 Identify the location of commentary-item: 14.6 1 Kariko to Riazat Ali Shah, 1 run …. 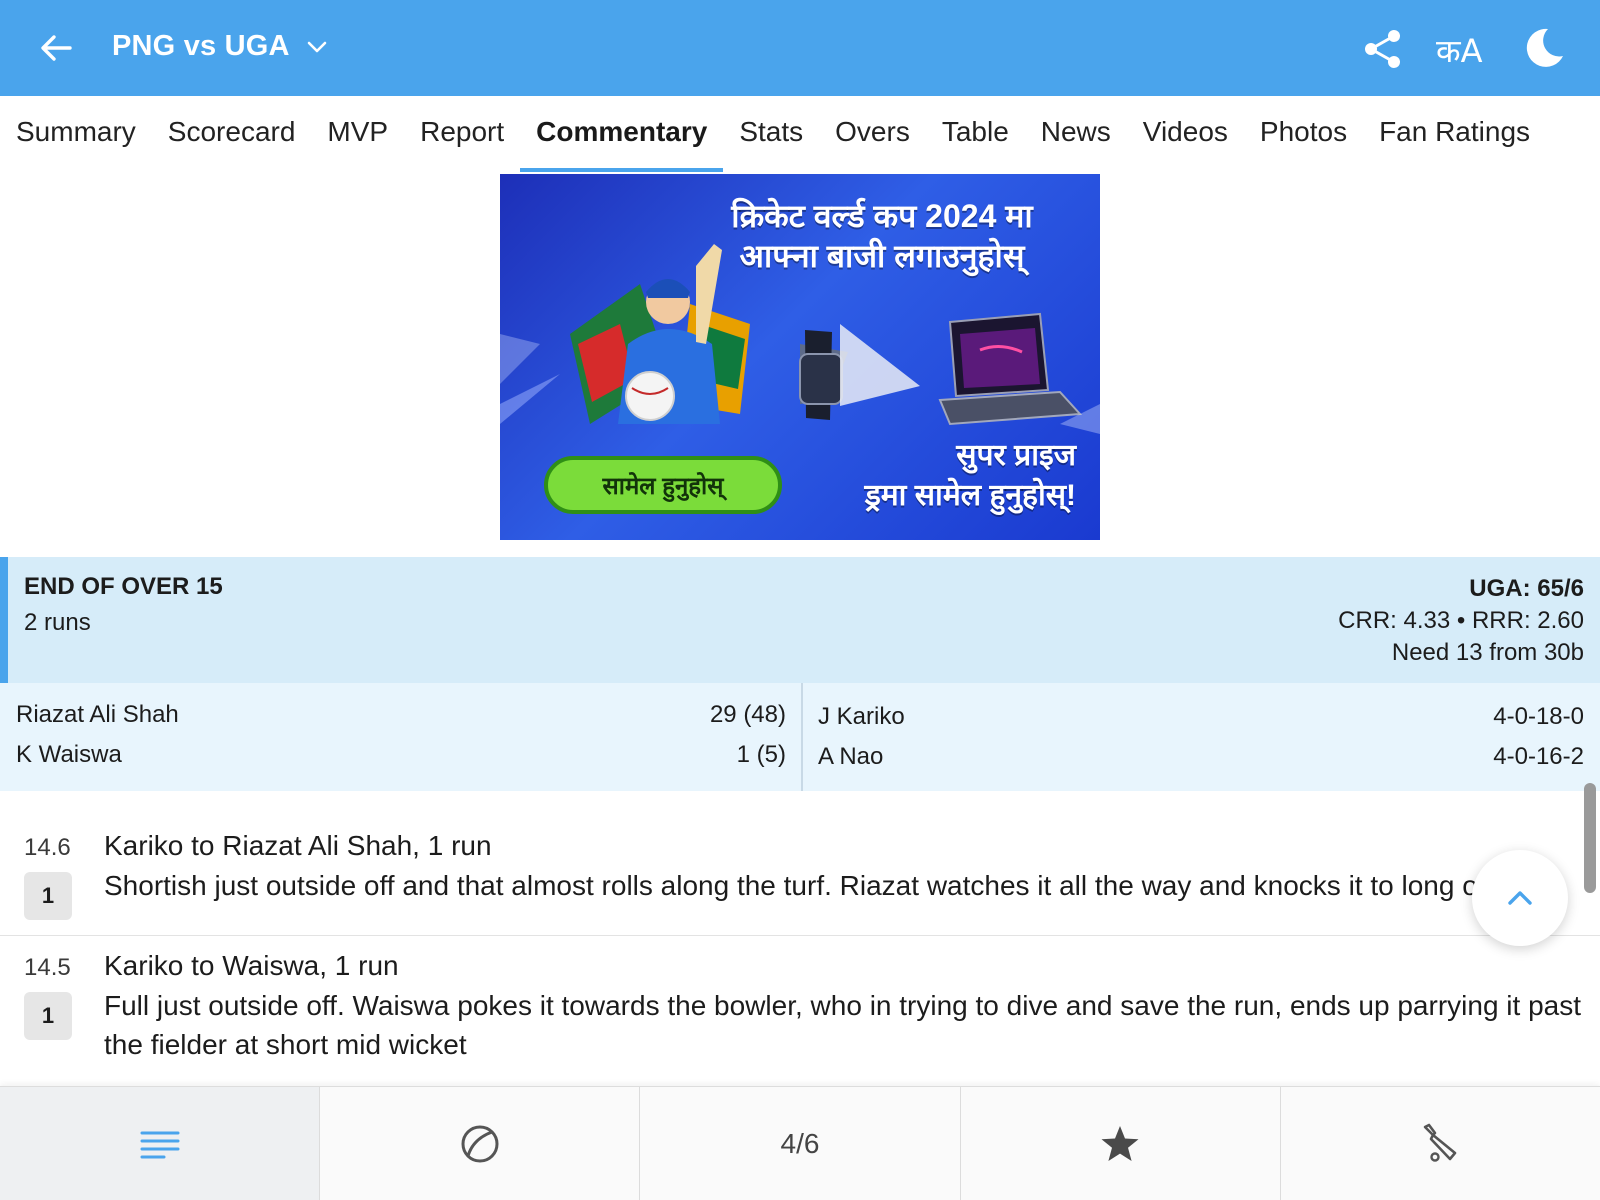
(800, 872).